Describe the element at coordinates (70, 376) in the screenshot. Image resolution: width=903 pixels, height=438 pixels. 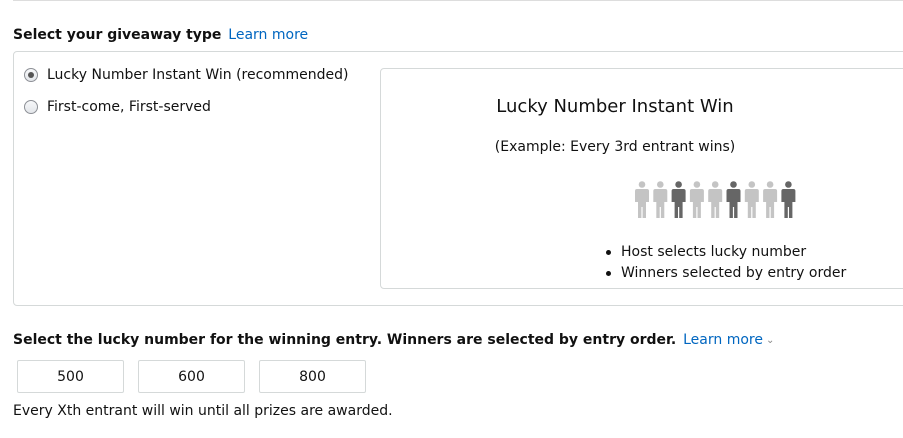
I see `lucky-number-option-500: 500` at that location.